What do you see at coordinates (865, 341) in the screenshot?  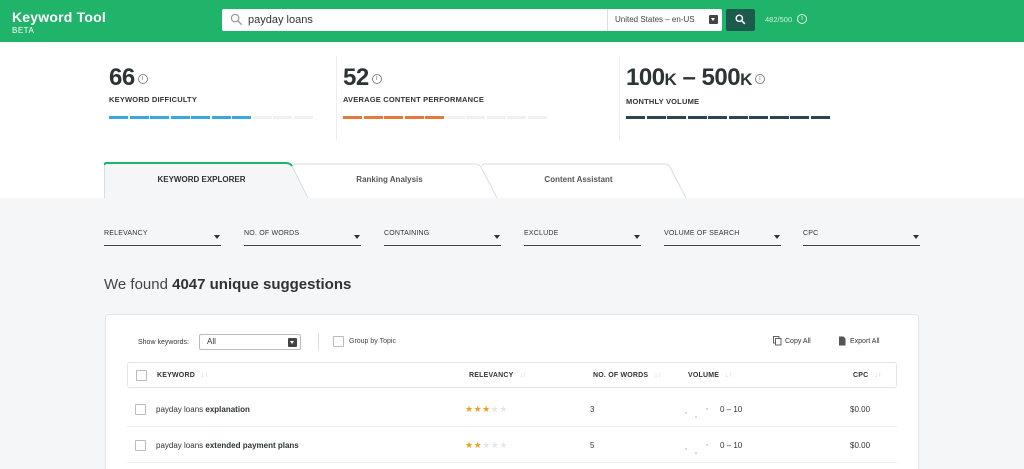 I see `export-all-label: Export All` at bounding box center [865, 341].